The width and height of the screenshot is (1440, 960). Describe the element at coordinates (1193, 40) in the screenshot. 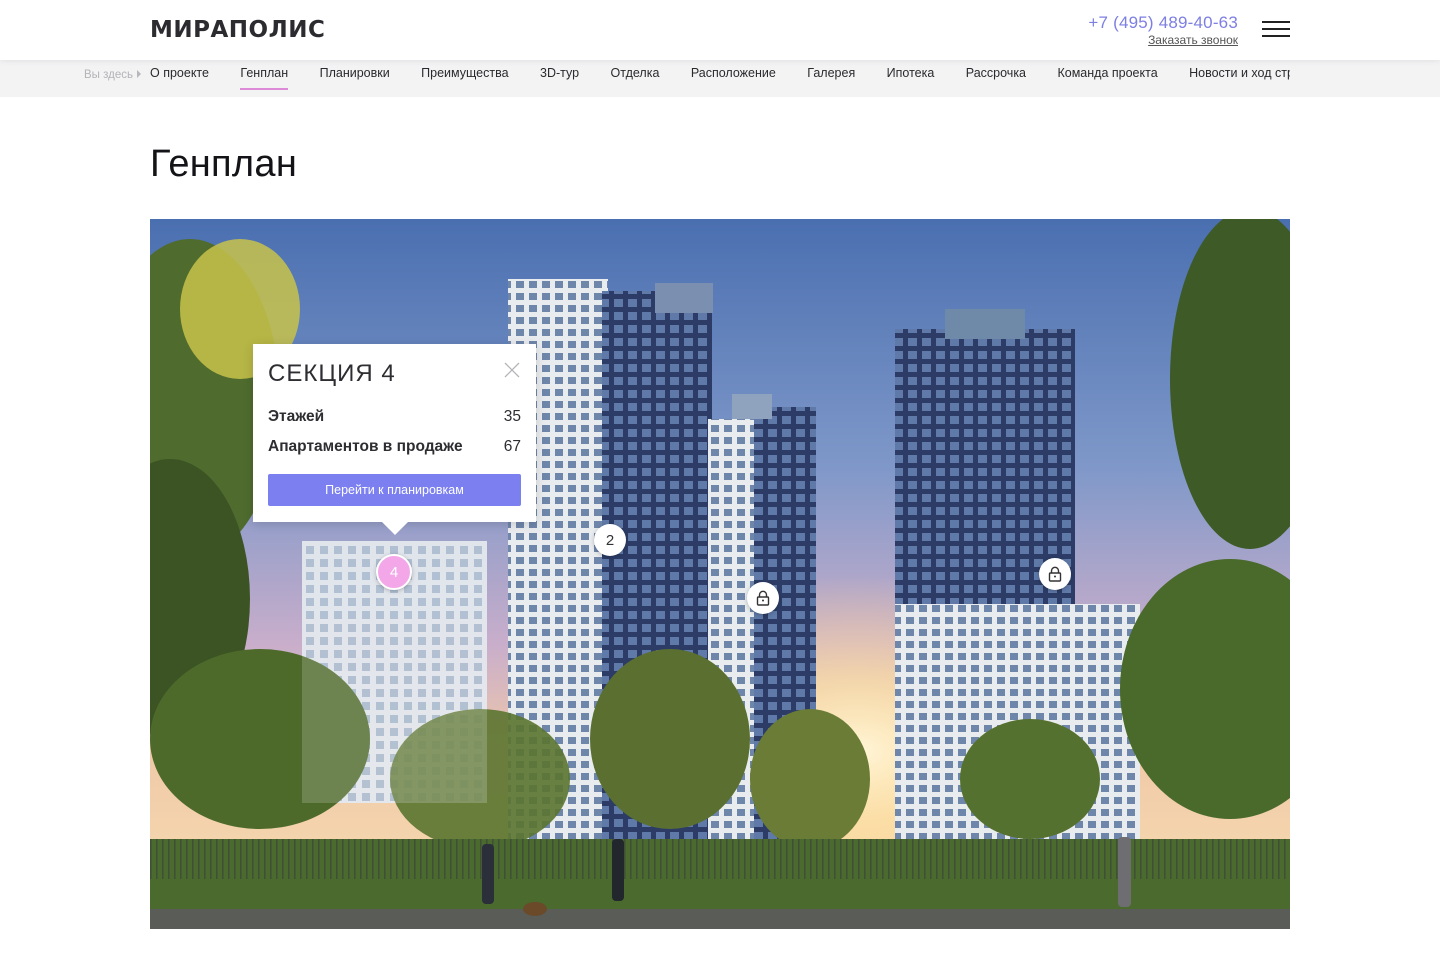

I see `callback-link: Заказать звонок` at that location.